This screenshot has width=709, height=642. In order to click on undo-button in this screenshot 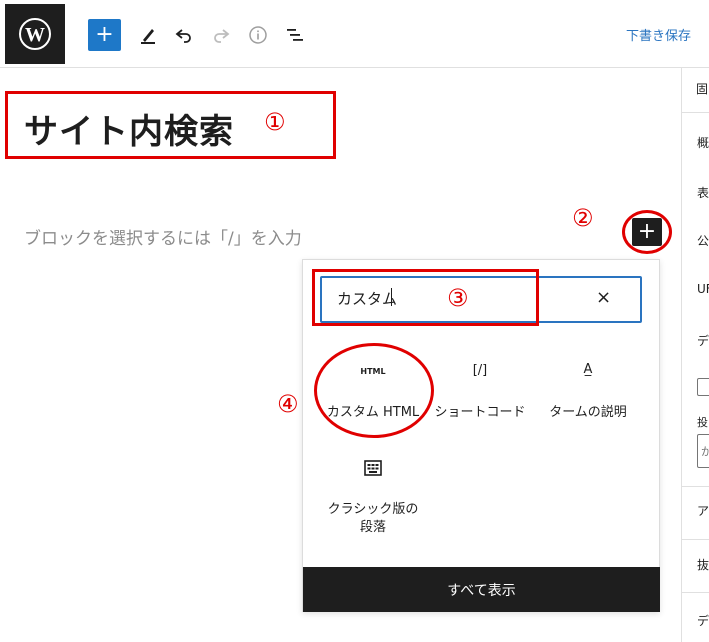, I will do `click(184, 35)`.